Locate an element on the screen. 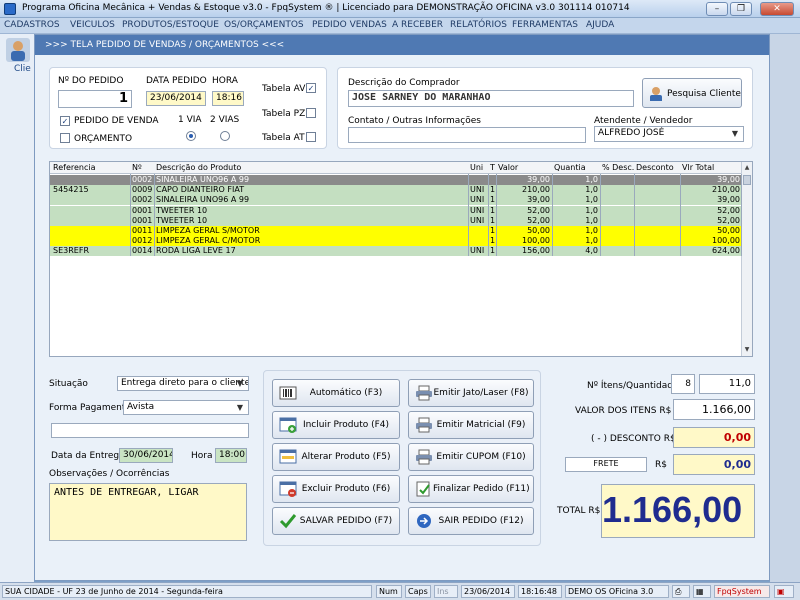 The image size is (800, 600). scroll-up-icon: ▲ is located at coordinates (747, 168).